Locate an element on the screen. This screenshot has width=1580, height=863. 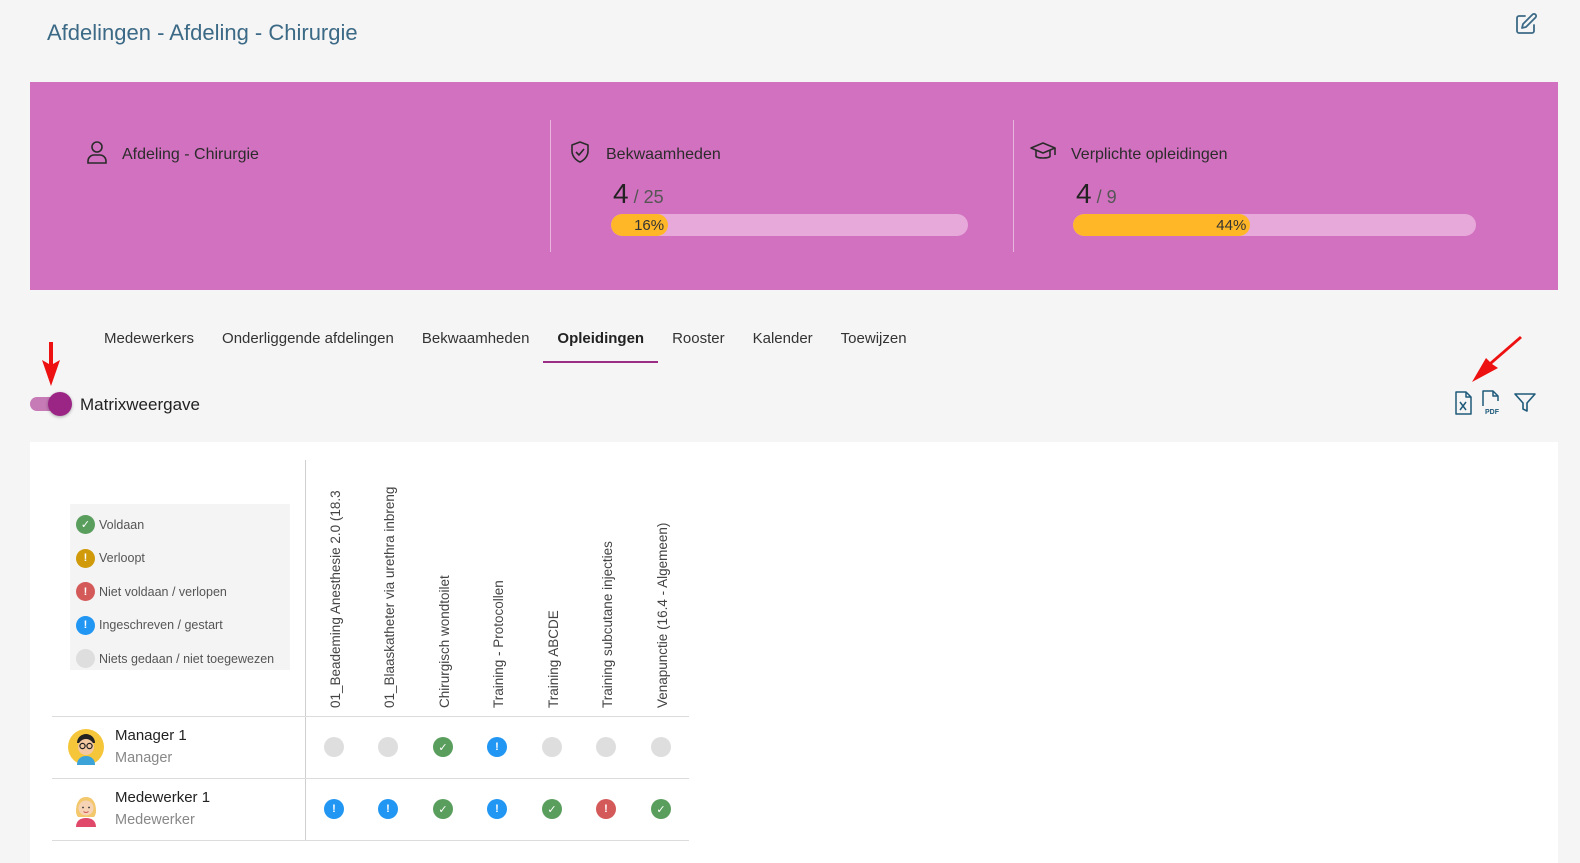
tab-medewerkers: Medewerkers is located at coordinates (149, 340).